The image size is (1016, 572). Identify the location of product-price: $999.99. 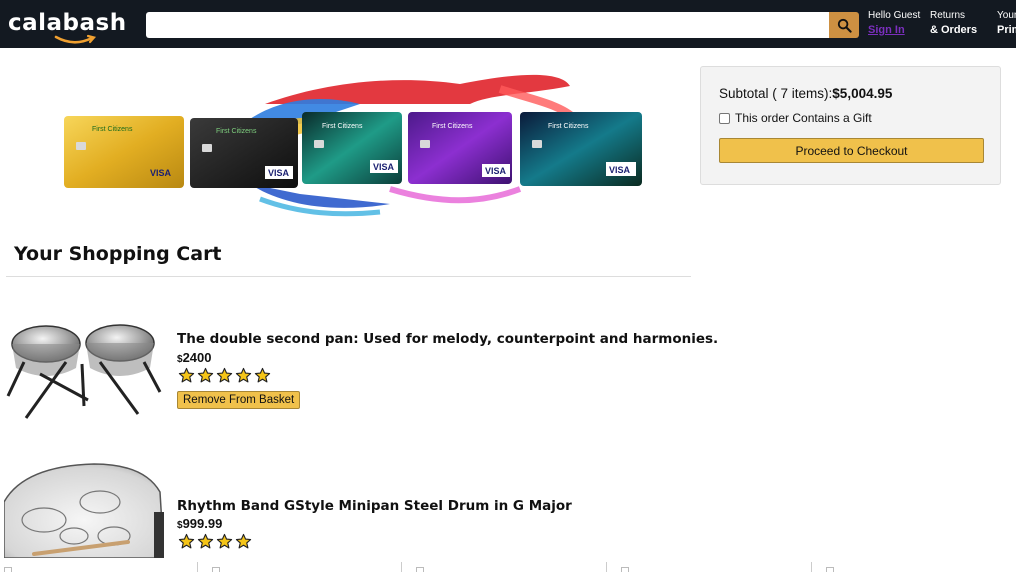
(199, 523).